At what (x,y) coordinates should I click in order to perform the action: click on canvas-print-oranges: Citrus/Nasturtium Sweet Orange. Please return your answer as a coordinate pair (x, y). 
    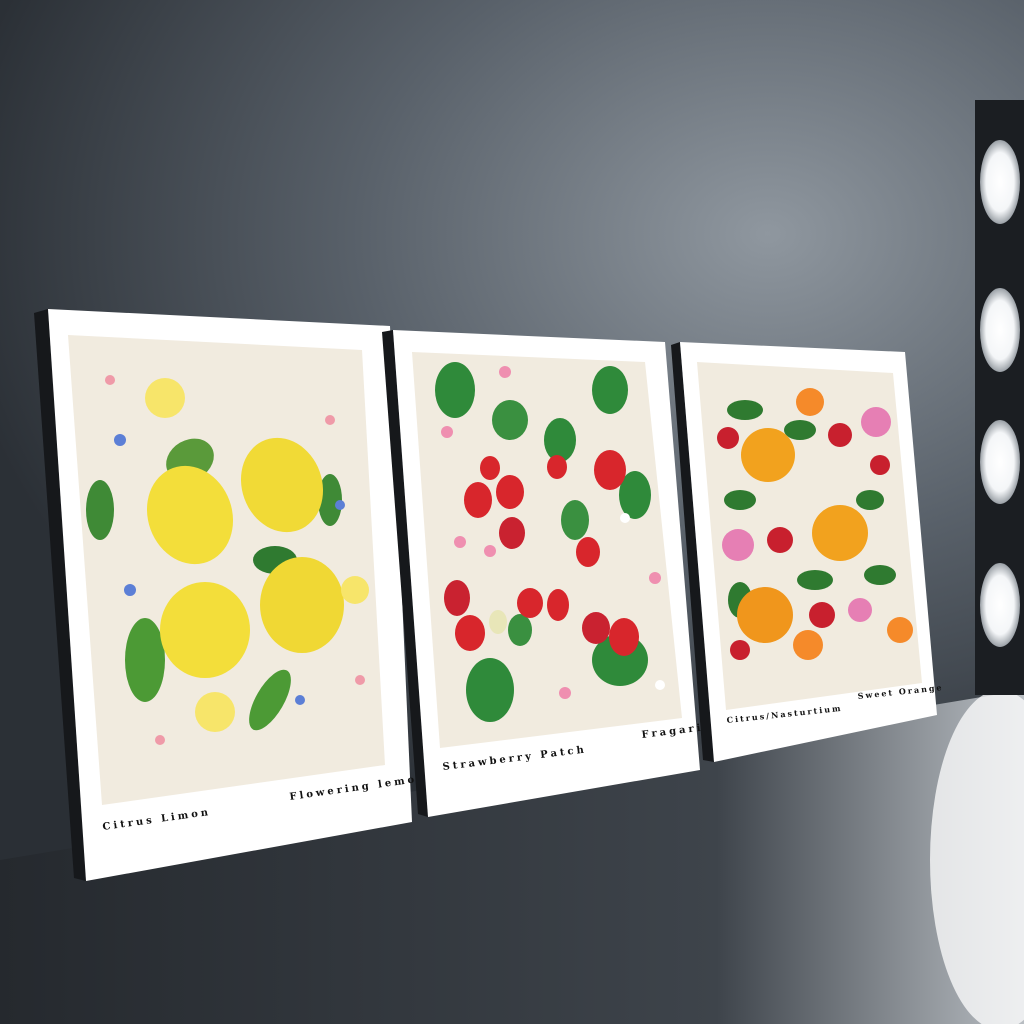
    Looking at the image, I should click on (807, 552).